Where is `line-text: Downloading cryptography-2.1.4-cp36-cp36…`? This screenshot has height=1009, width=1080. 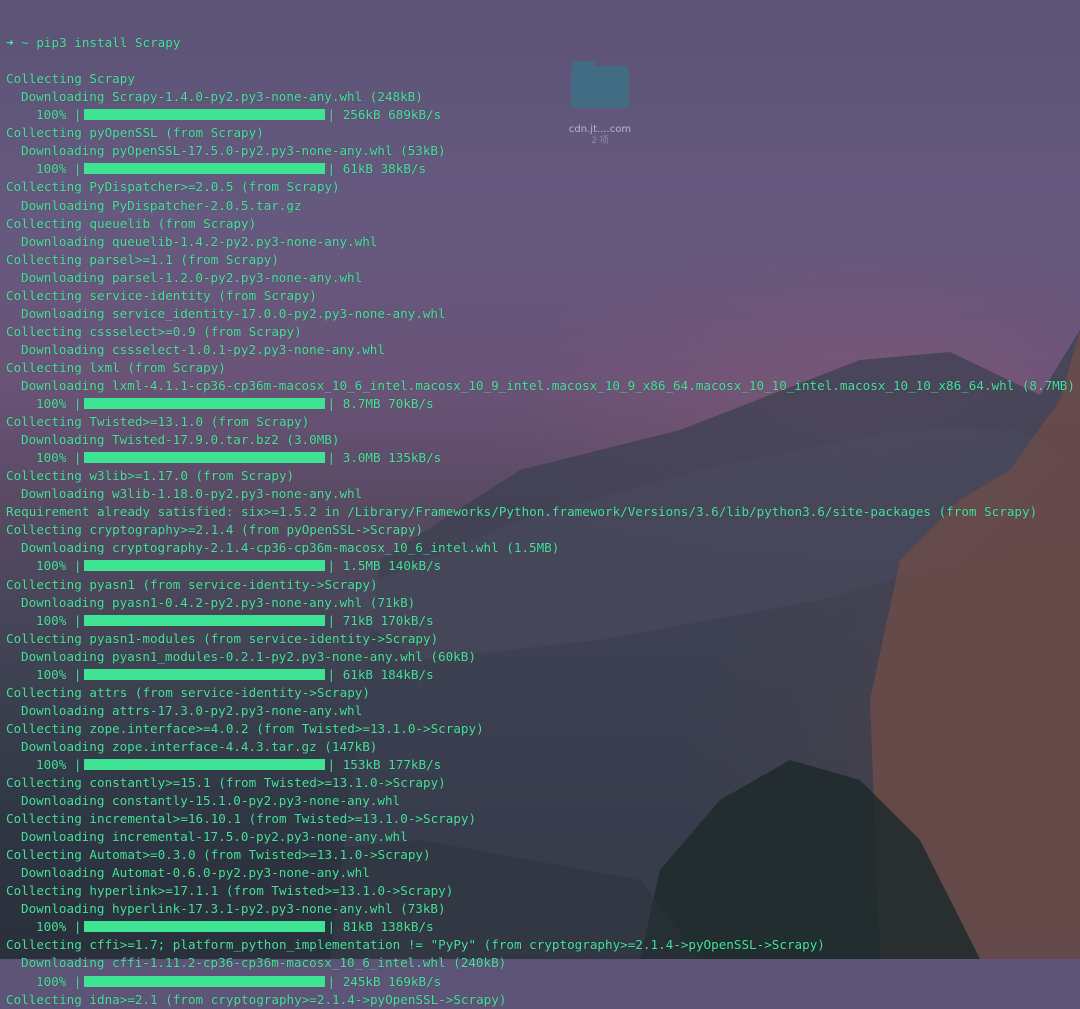
line-text: Downloading cryptography-2.1.4-cp36-cp36… is located at coordinates (290, 548).